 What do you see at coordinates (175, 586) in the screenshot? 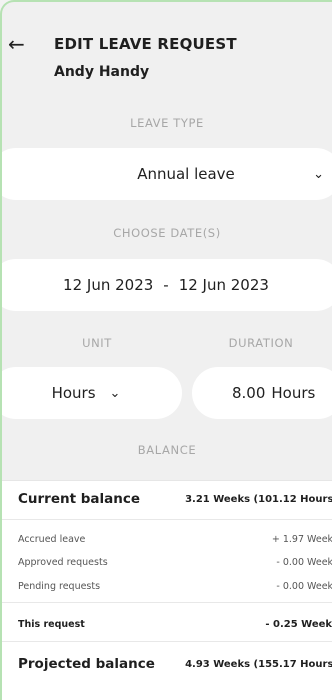
I see `pending-row: Pending requests - 0.00 Weeks` at bounding box center [175, 586].